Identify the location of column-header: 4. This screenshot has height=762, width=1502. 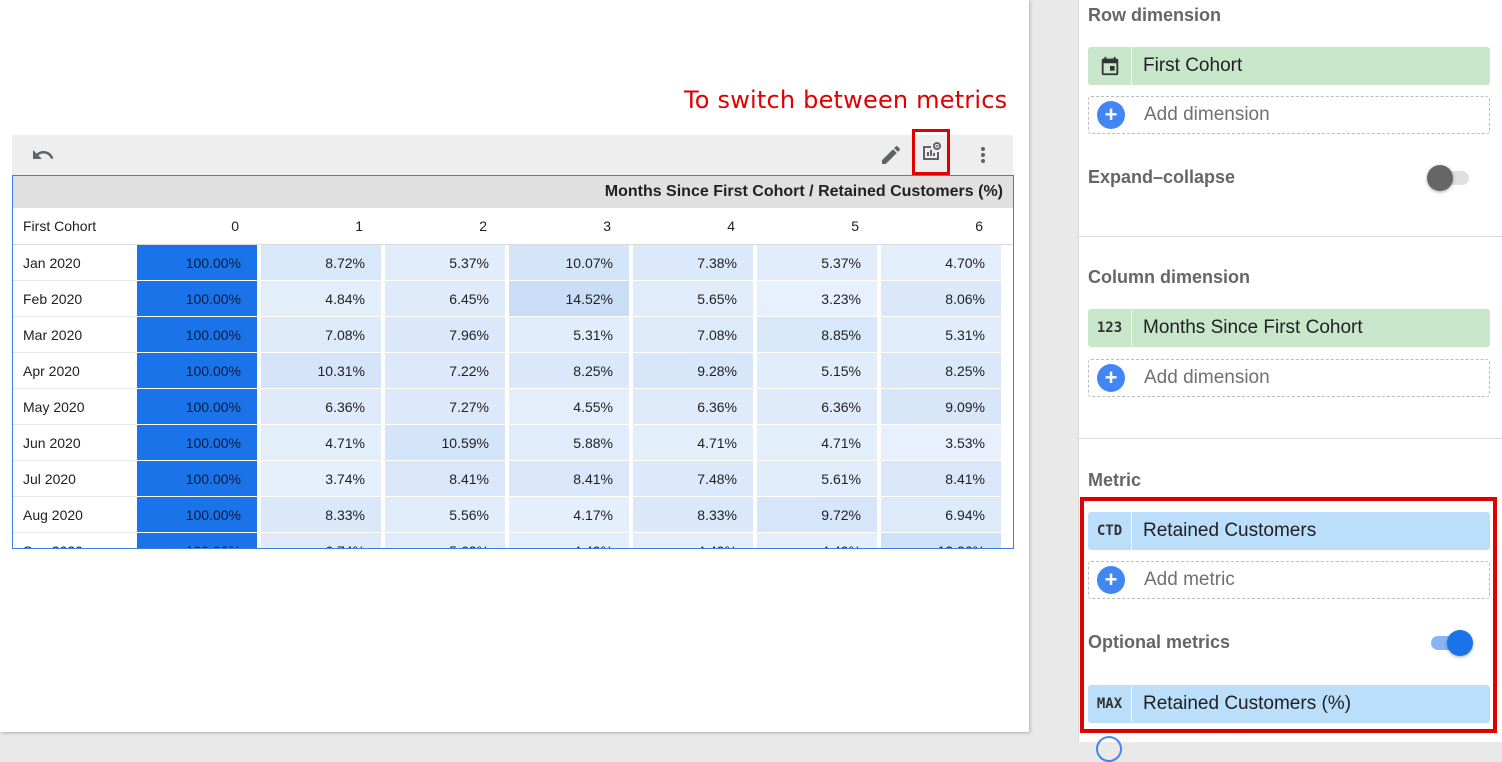
(731, 226).